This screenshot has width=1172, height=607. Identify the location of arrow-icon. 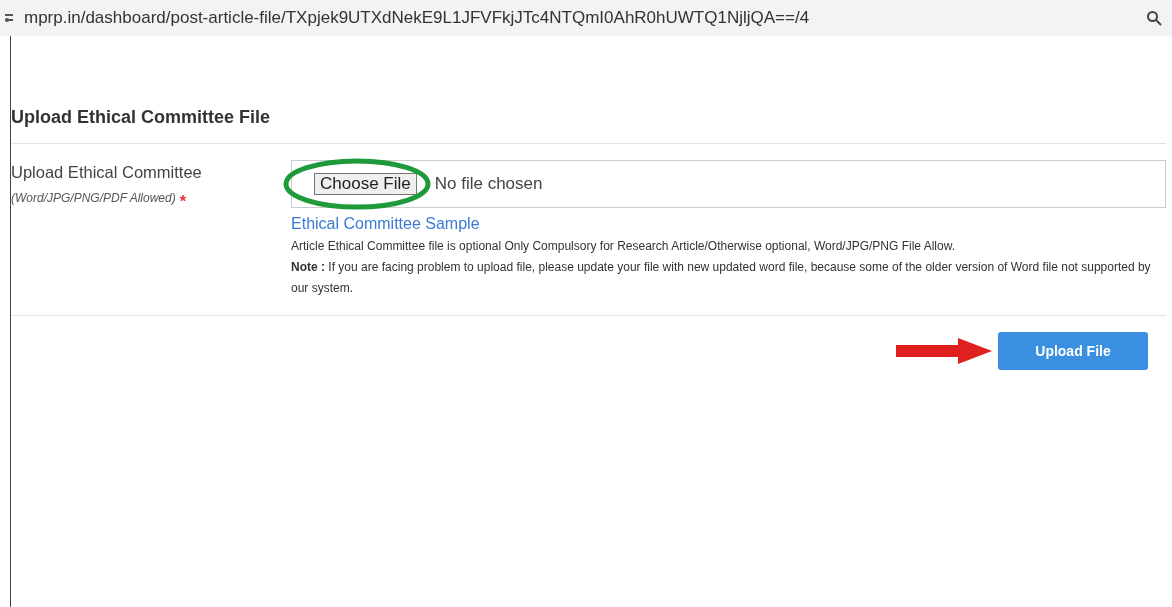
(944, 351).